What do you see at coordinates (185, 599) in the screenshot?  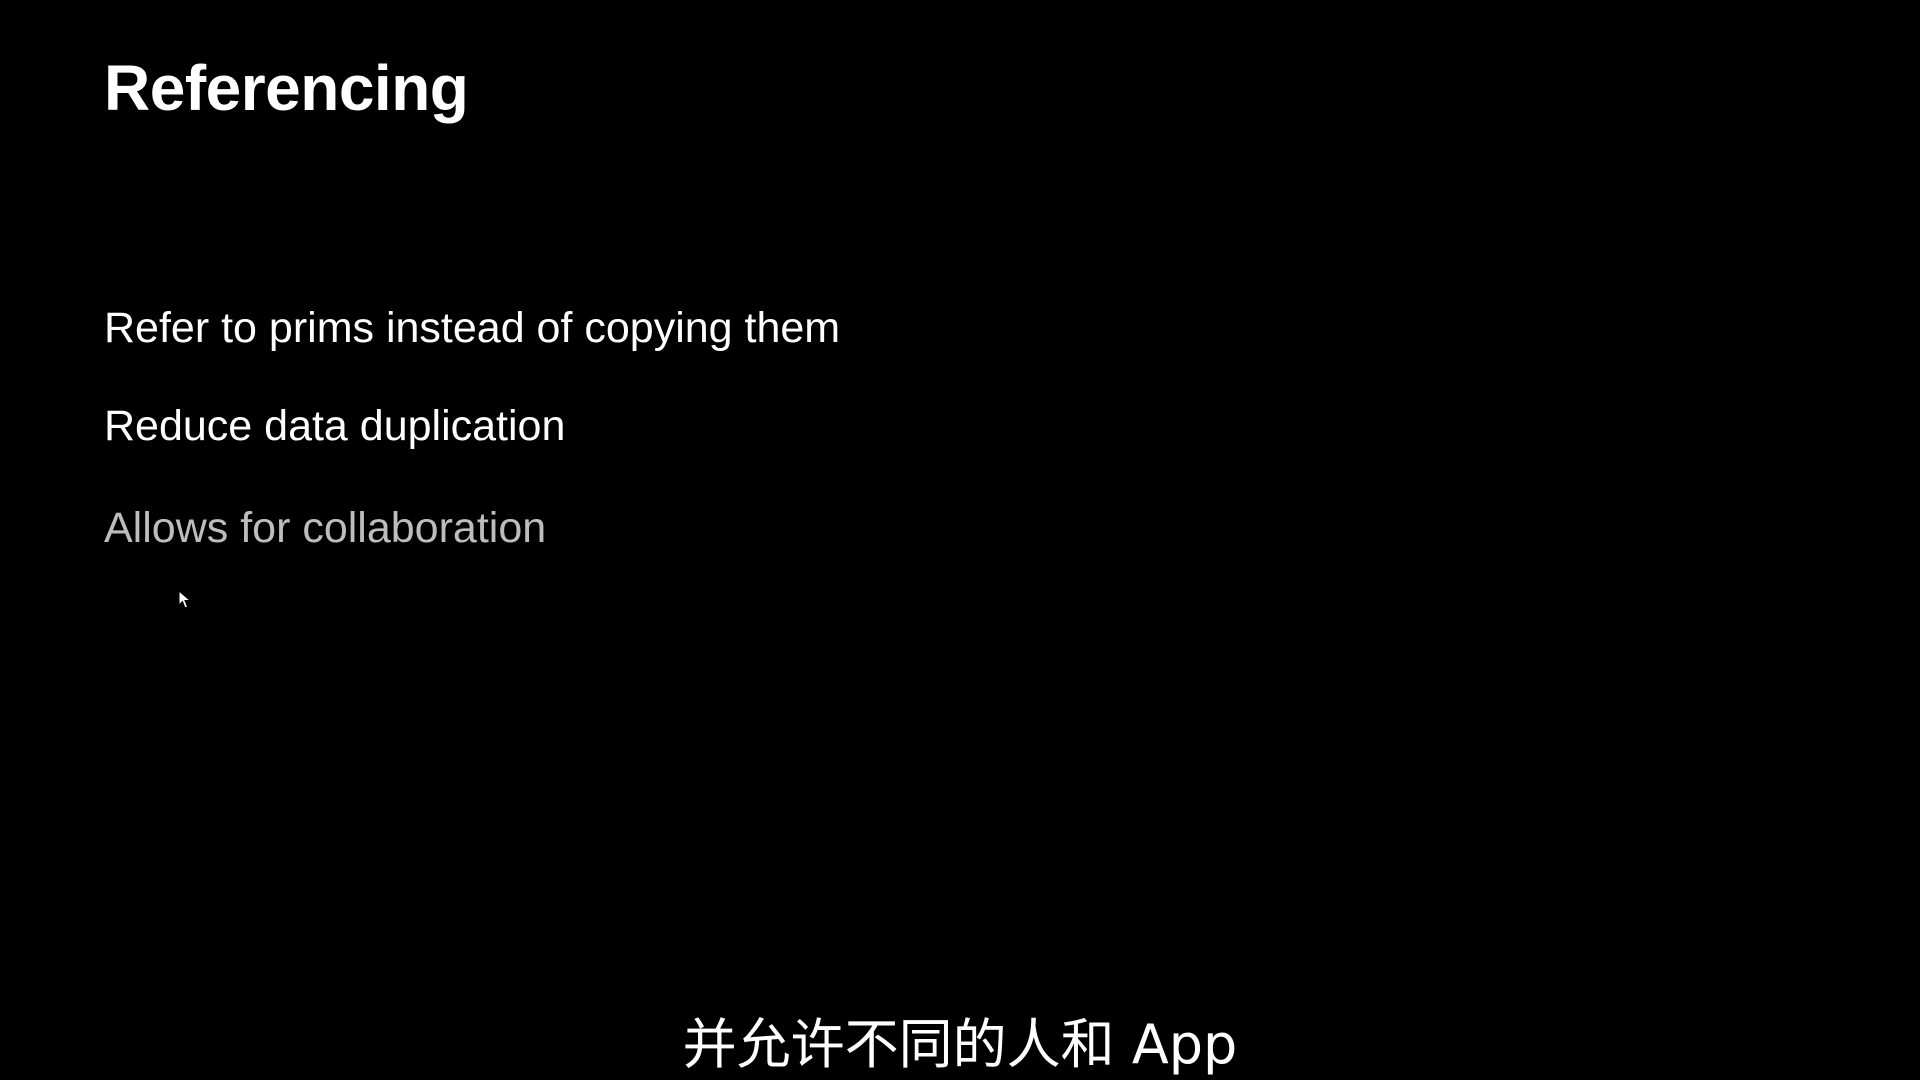 I see `mouse-pointer-icon` at bounding box center [185, 599].